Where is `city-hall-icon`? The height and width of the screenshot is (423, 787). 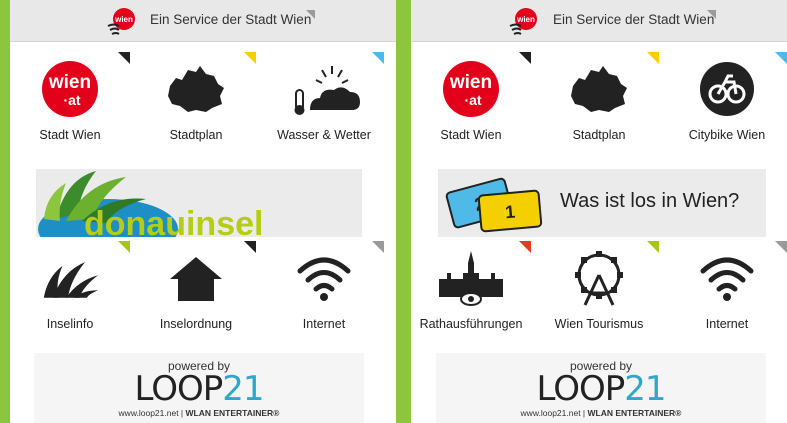 city-hall-icon is located at coordinates (471, 278).